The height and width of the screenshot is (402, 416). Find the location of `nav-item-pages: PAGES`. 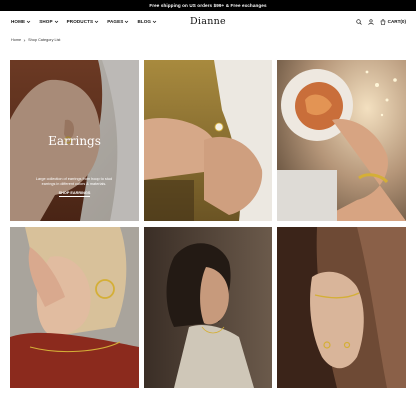

nav-item-pages: PAGES is located at coordinates (118, 21).